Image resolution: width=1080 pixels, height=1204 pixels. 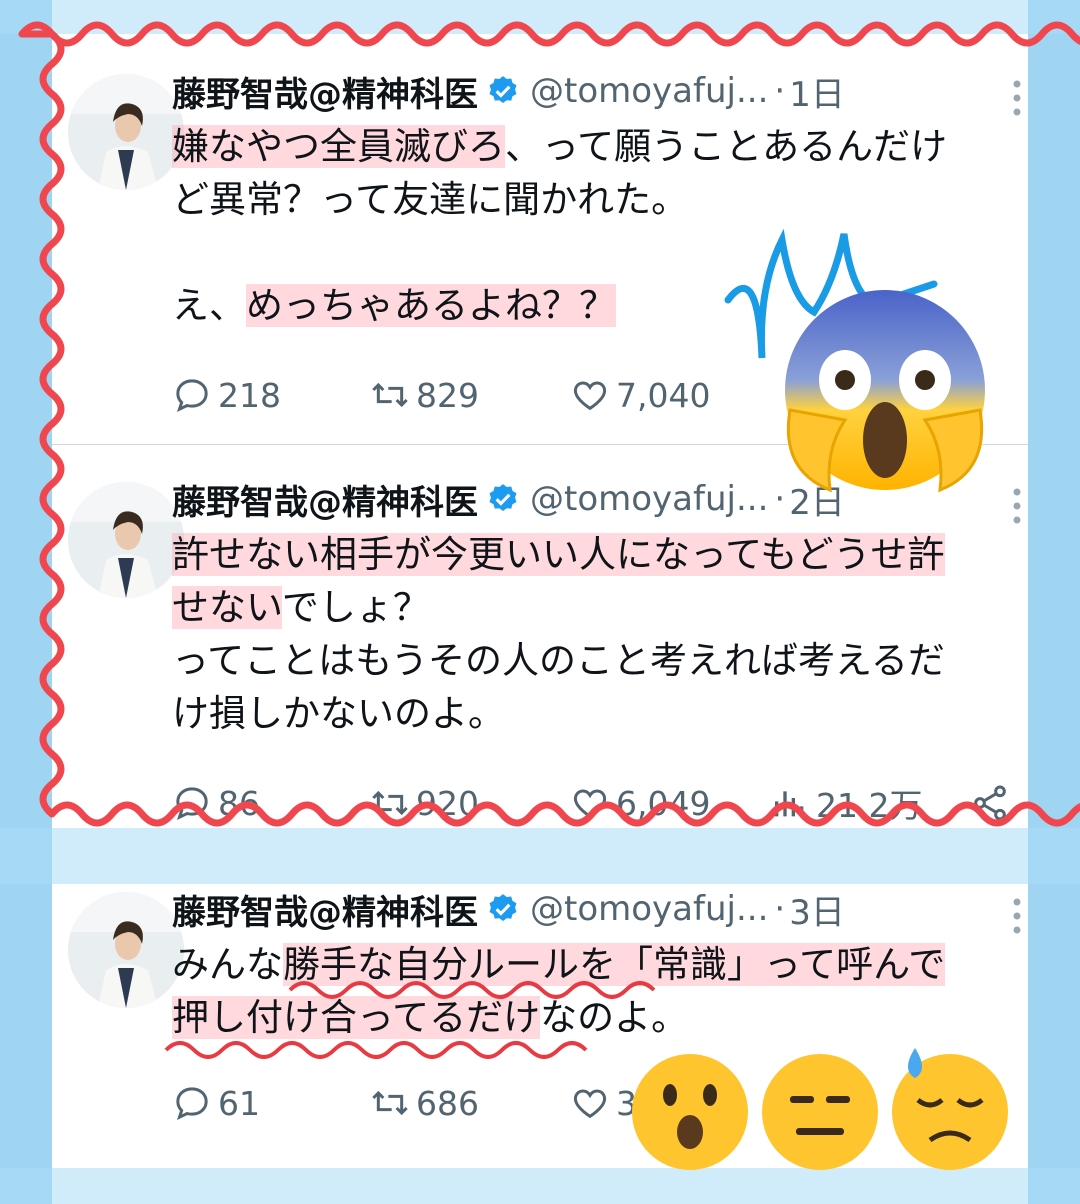 I want to click on retweet-count: 829, so click(x=447, y=395).